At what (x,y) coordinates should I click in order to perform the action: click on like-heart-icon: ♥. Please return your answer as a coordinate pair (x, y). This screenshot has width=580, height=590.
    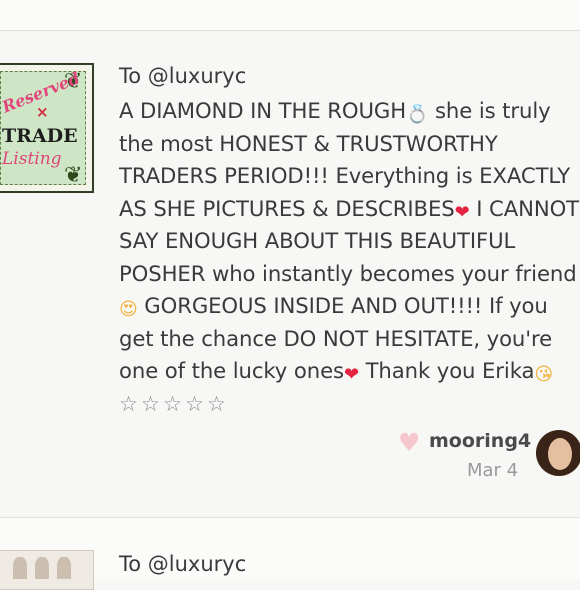
    Looking at the image, I should click on (409, 442).